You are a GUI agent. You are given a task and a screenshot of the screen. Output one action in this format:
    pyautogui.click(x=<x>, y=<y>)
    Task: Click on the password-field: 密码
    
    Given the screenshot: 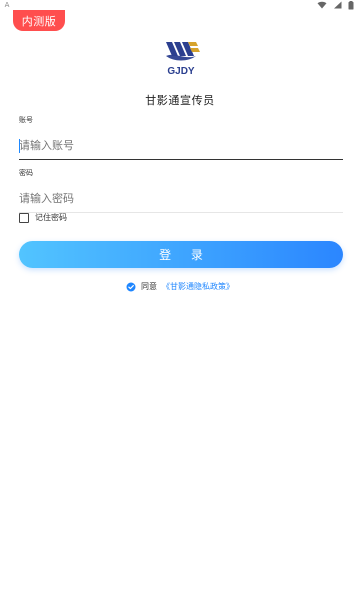 What is the action you would take?
    pyautogui.click(x=181, y=190)
    